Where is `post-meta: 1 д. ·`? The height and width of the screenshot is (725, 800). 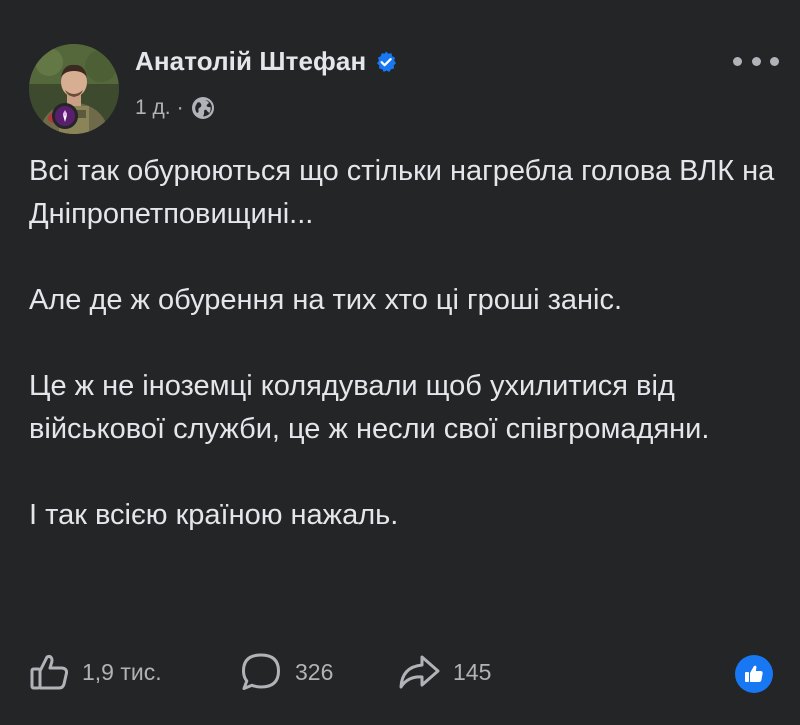
post-meta: 1 д. · is located at coordinates (175, 108).